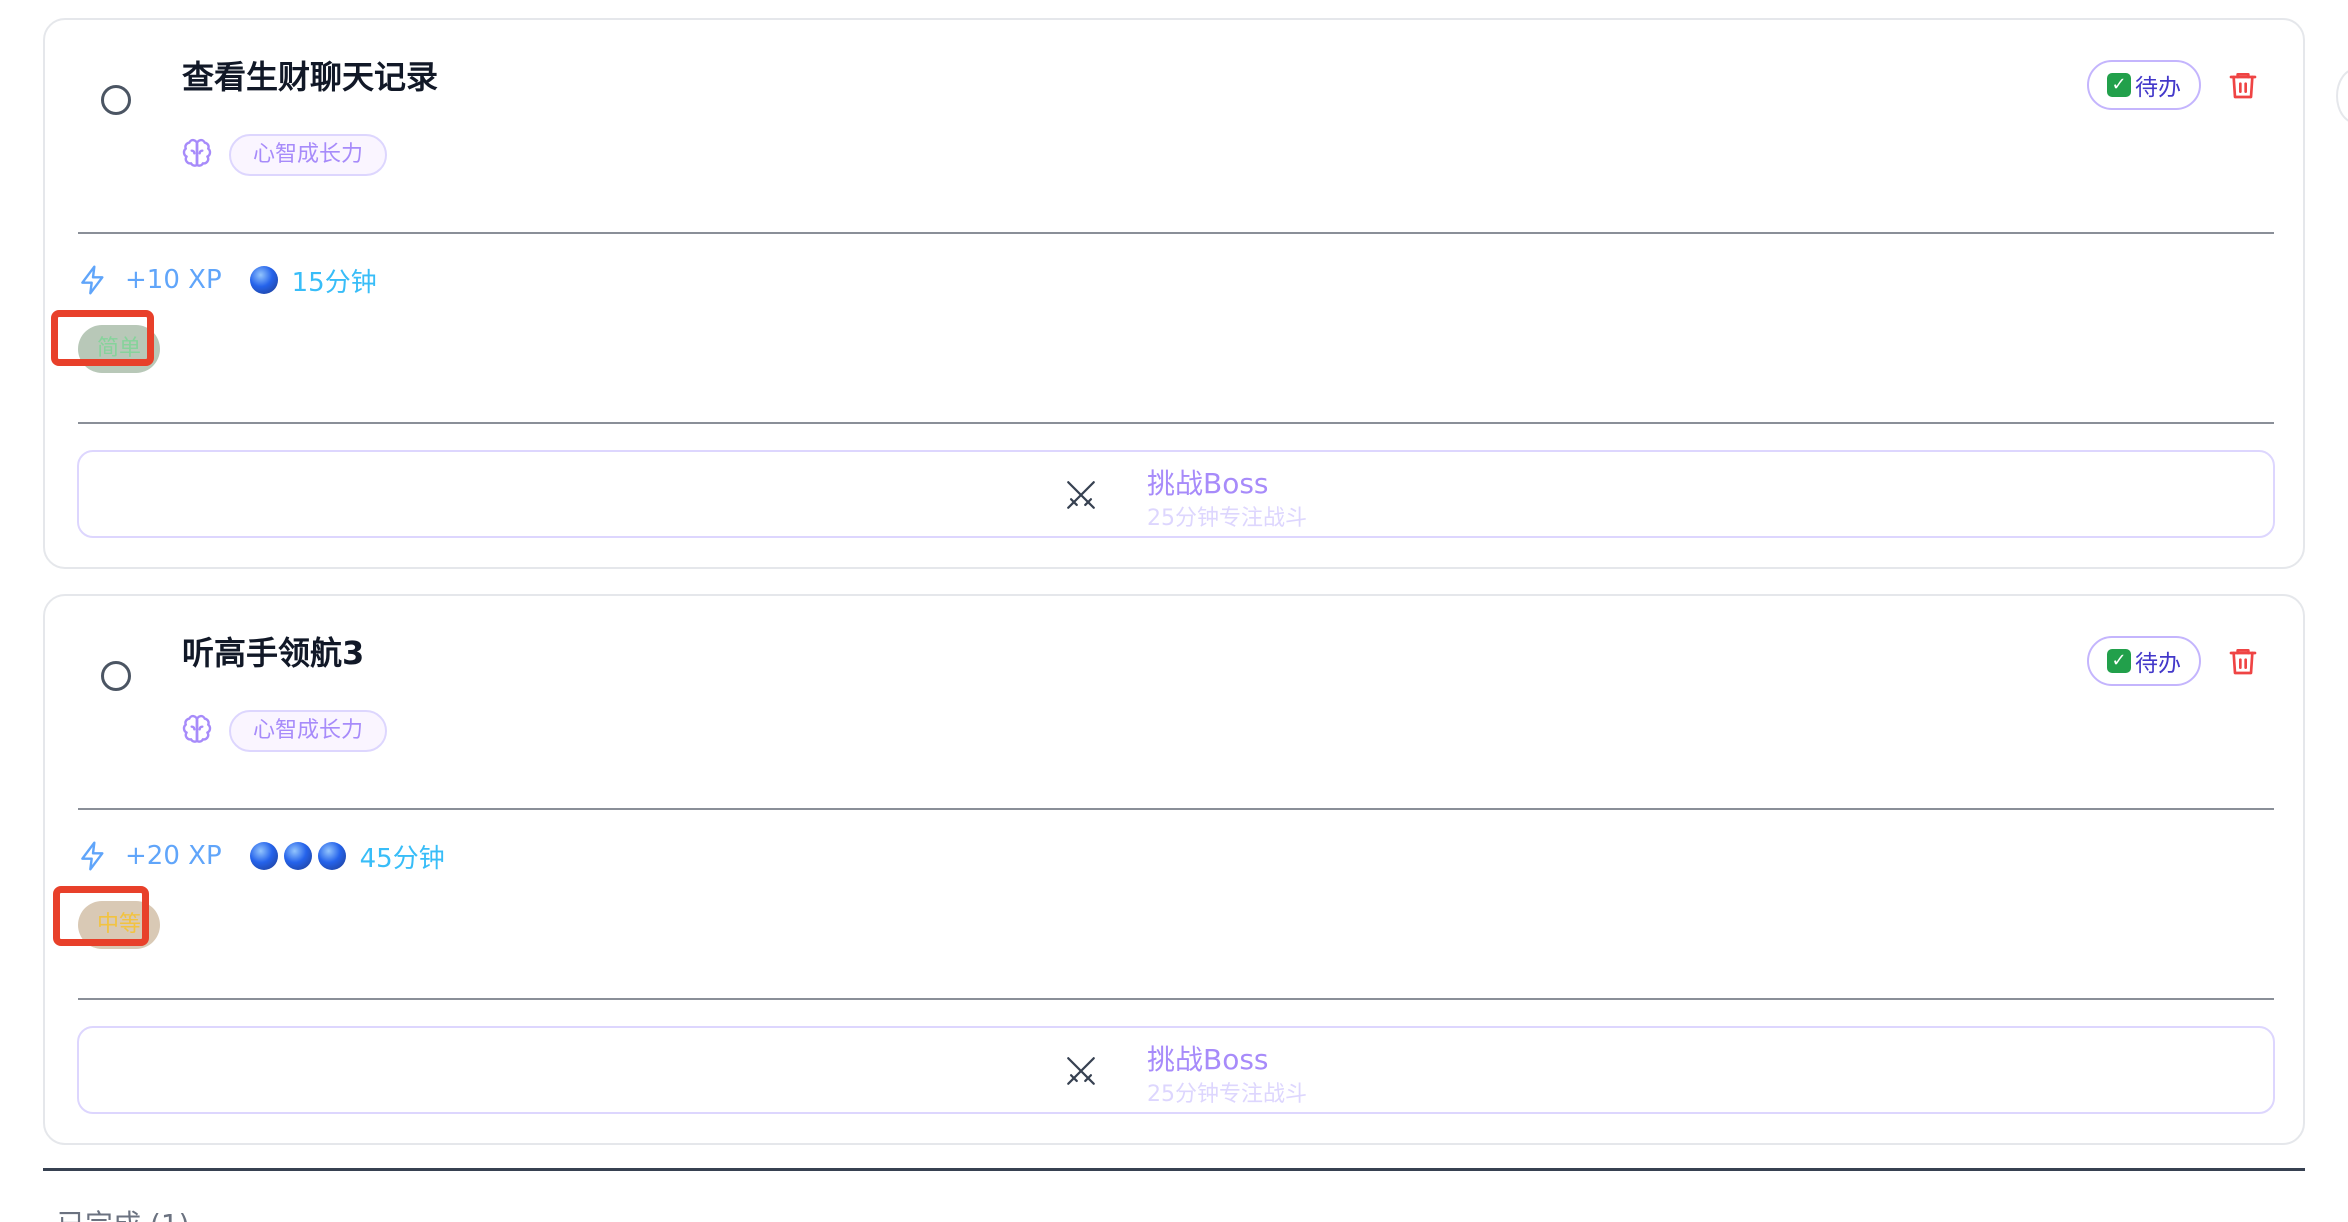  I want to click on task-meta: +10 XP 15分钟, so click(227, 280).